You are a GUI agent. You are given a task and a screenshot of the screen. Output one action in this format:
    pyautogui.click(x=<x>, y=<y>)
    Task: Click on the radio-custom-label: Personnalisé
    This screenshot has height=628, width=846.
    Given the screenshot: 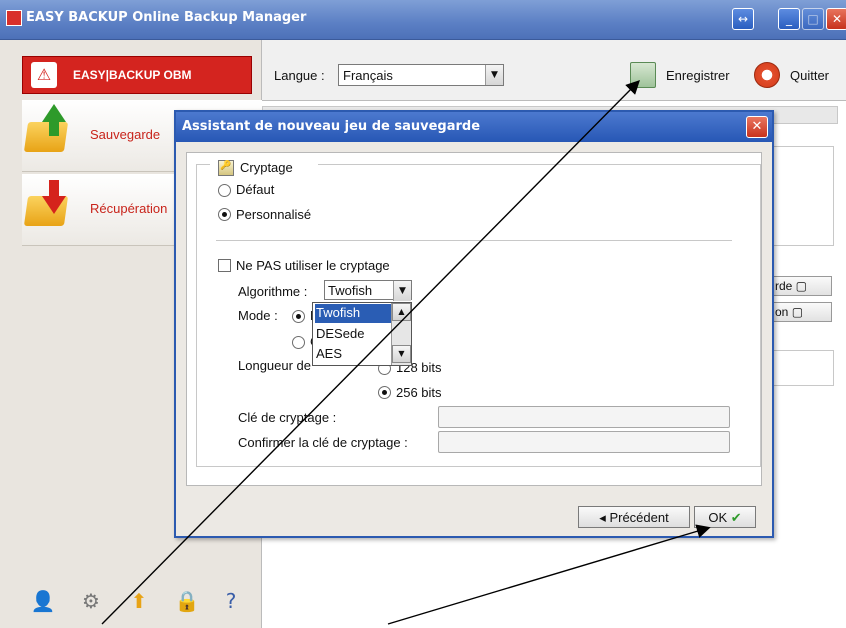 What is the action you would take?
    pyautogui.click(x=274, y=214)
    